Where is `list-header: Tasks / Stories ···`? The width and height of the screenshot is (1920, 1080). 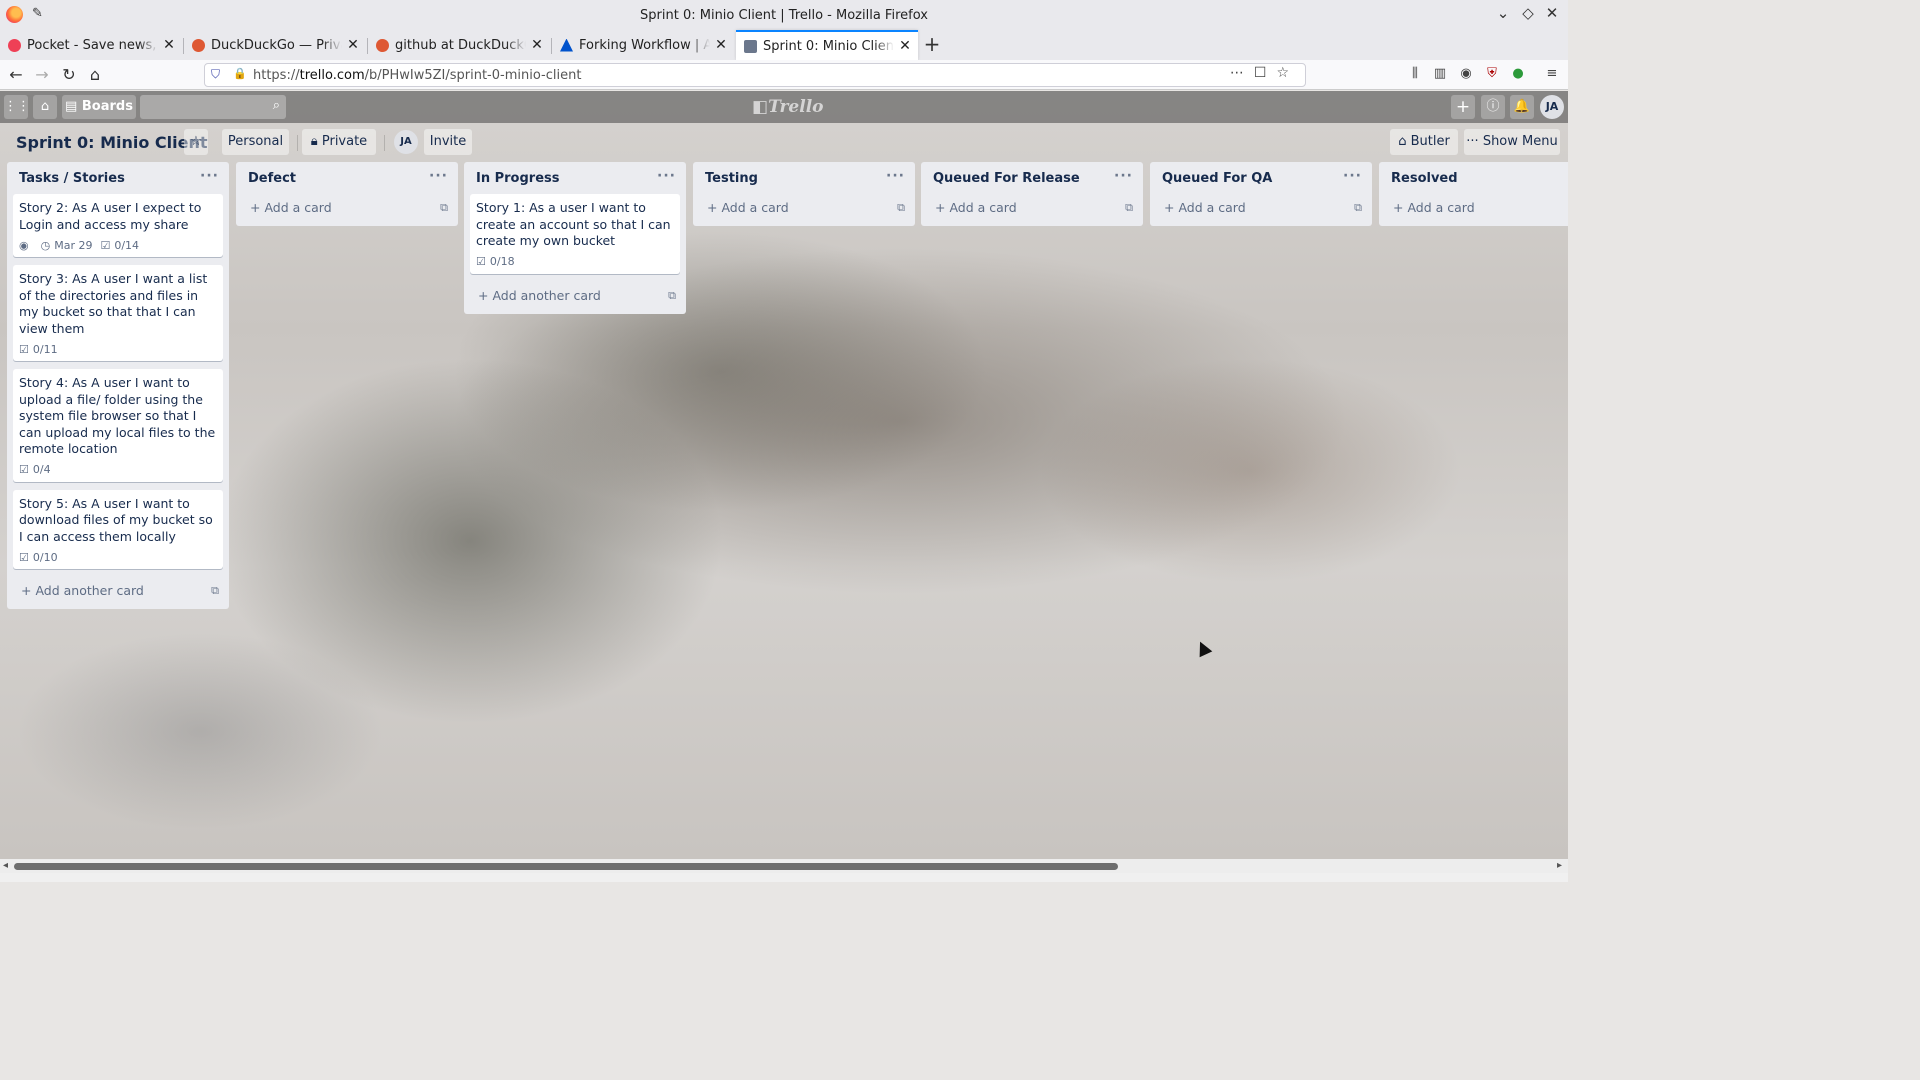 list-header: Tasks / Stories ··· is located at coordinates (118, 178).